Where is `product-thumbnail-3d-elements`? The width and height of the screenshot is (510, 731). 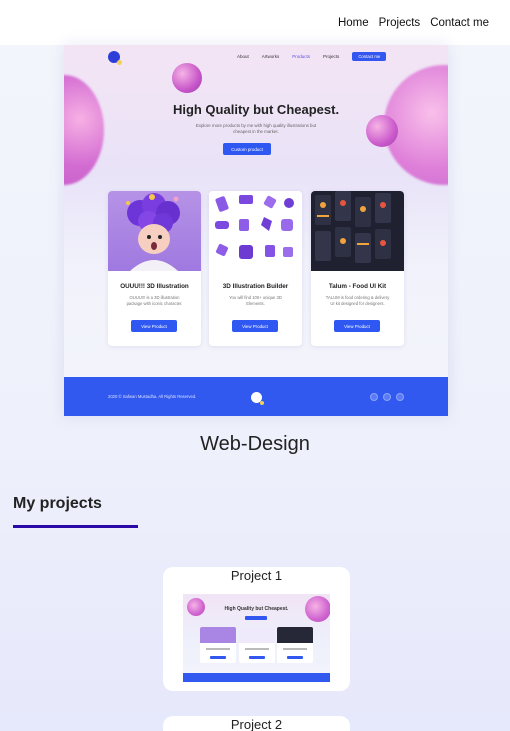
product-thumbnail-3d-elements is located at coordinates (255, 231).